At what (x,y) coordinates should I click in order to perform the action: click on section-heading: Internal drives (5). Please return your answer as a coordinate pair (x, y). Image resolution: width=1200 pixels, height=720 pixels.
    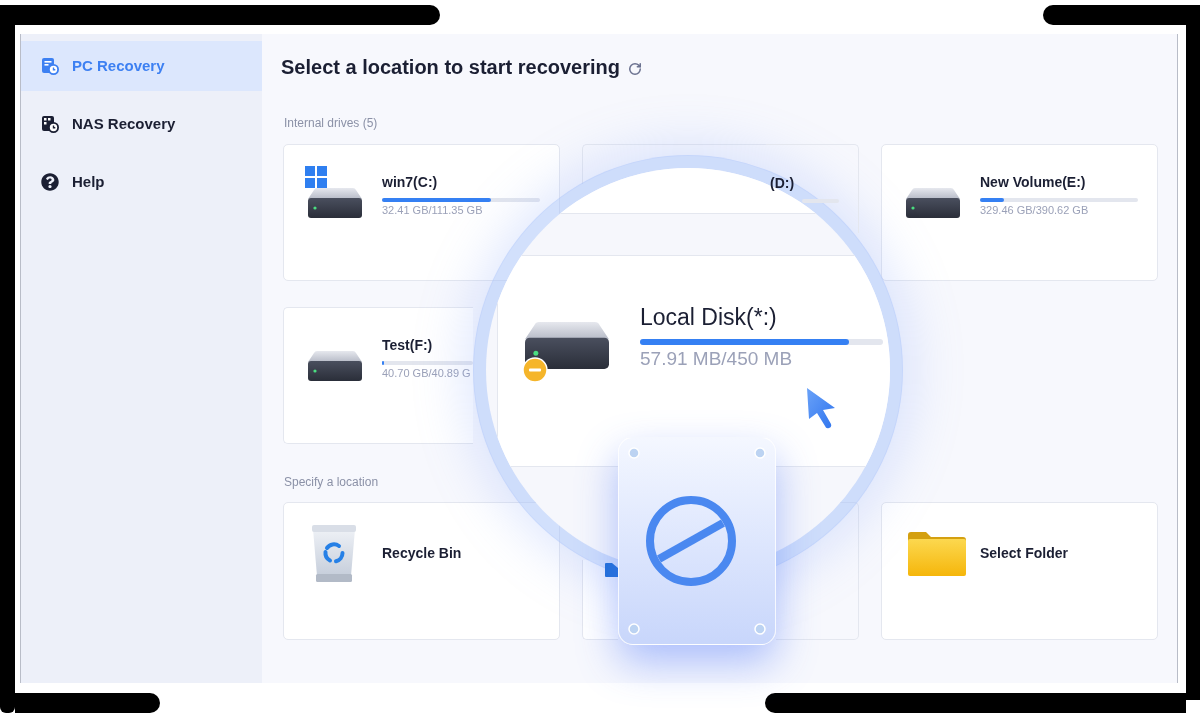
    Looking at the image, I should click on (331, 123).